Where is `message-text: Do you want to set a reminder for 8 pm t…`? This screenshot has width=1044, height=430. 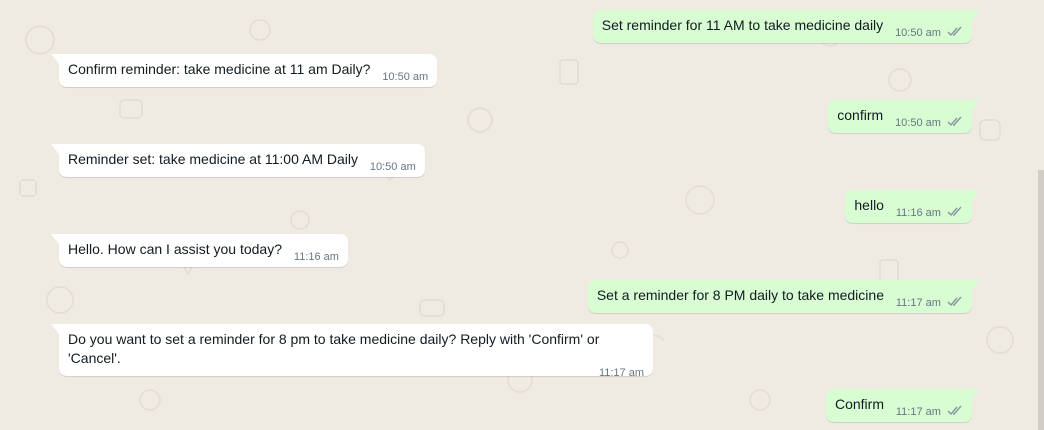
message-text: Do you want to set a reminder for 8 pm t… is located at coordinates (334, 348).